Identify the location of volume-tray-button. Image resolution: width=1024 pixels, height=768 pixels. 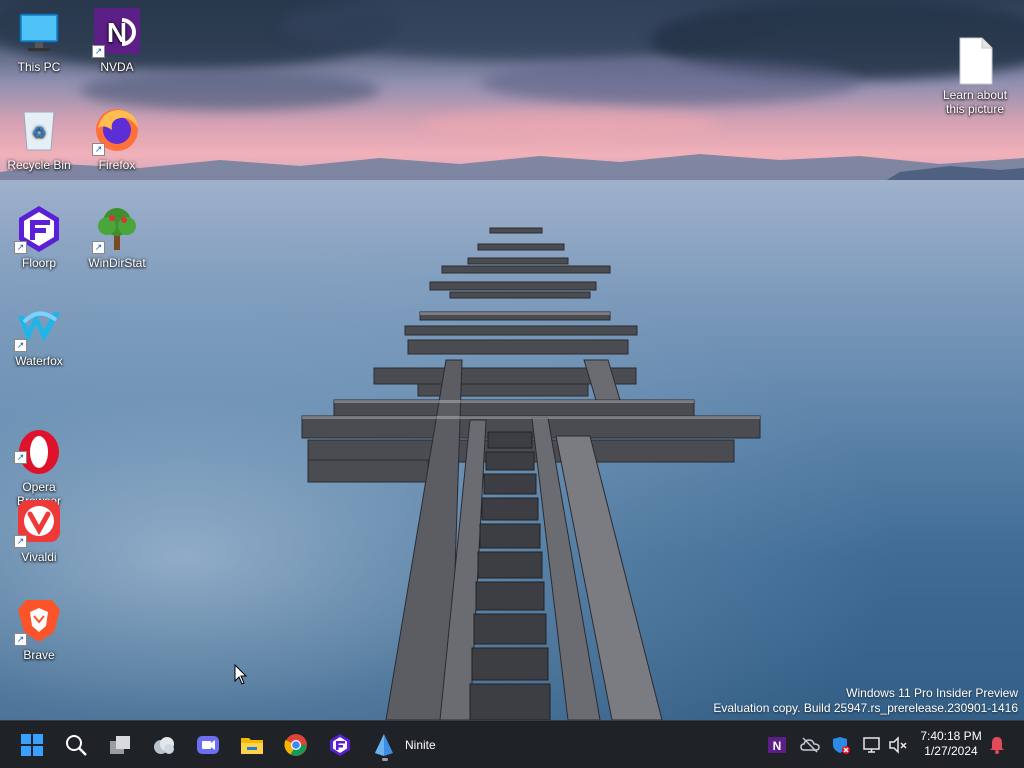
(898, 745).